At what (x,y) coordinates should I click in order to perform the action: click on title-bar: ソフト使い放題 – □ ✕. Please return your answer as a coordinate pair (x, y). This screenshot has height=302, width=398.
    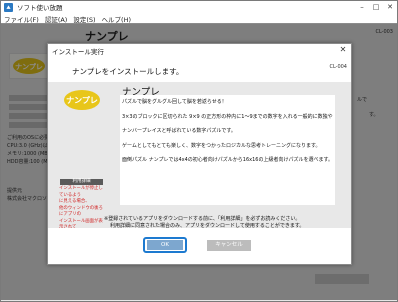
    Looking at the image, I should click on (199, 7).